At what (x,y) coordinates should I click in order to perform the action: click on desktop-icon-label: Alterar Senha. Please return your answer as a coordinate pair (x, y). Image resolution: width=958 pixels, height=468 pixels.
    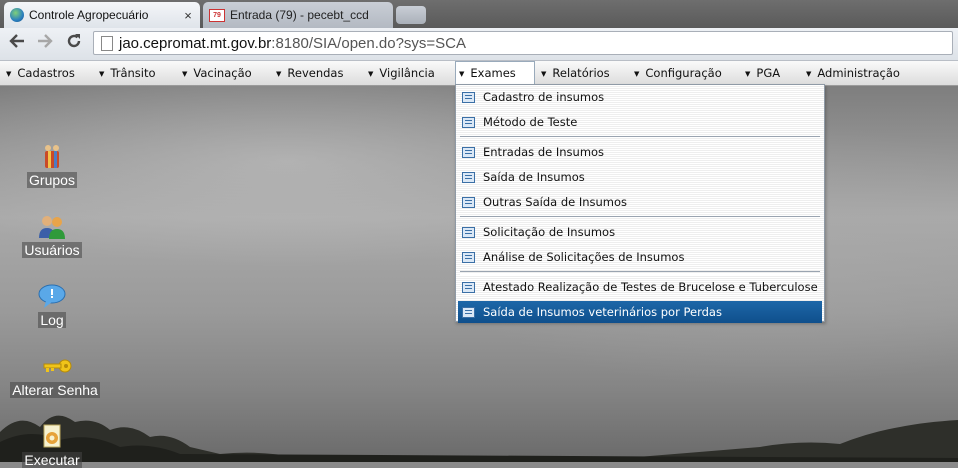
    Looking at the image, I should click on (55, 390).